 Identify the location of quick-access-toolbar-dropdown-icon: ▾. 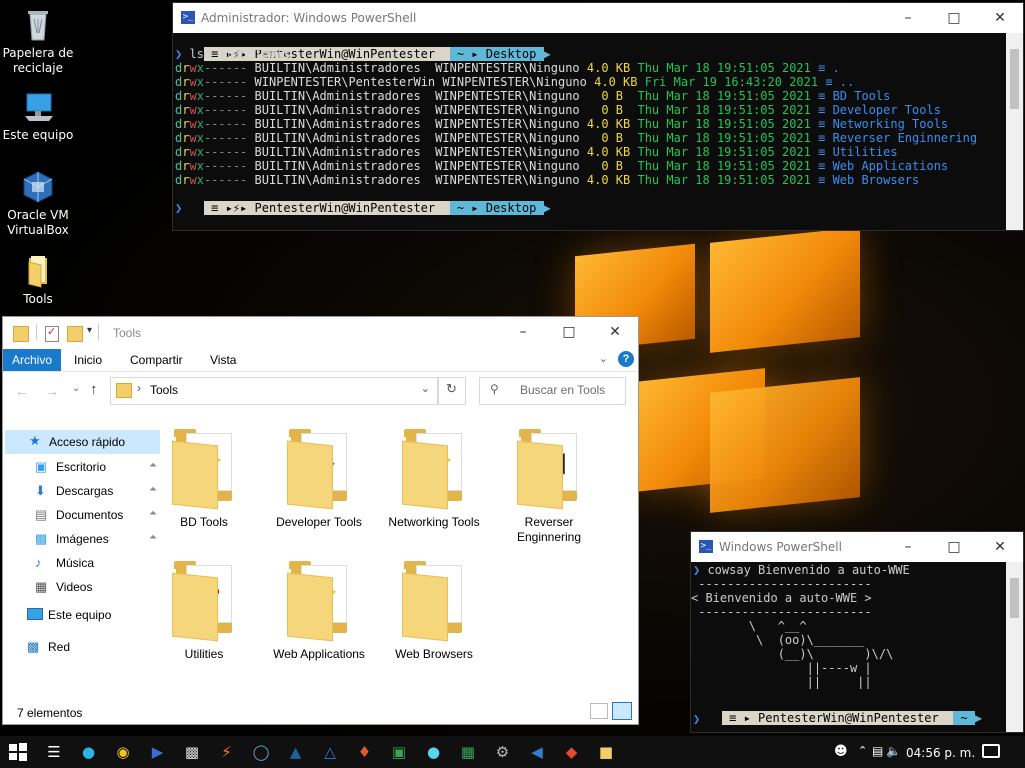
(89, 330).